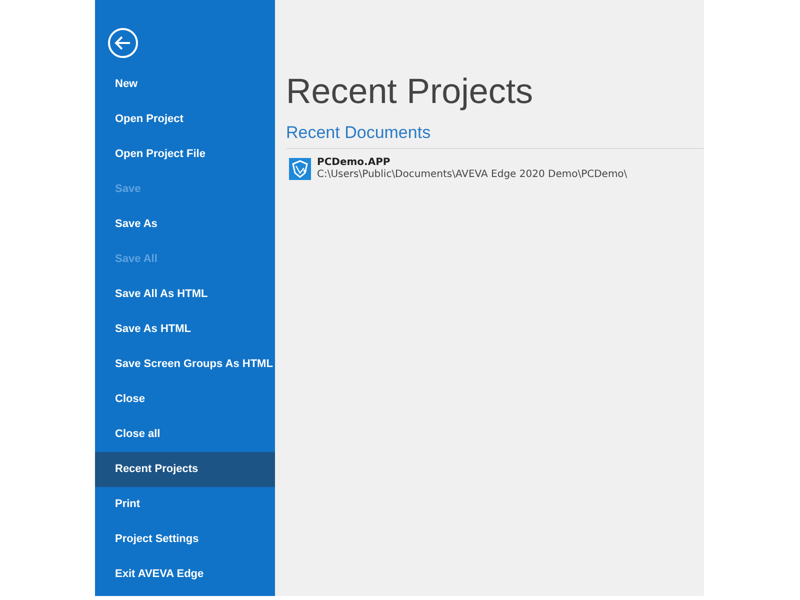  Describe the element at coordinates (185, 504) in the screenshot. I see `menu-item: Print` at that location.